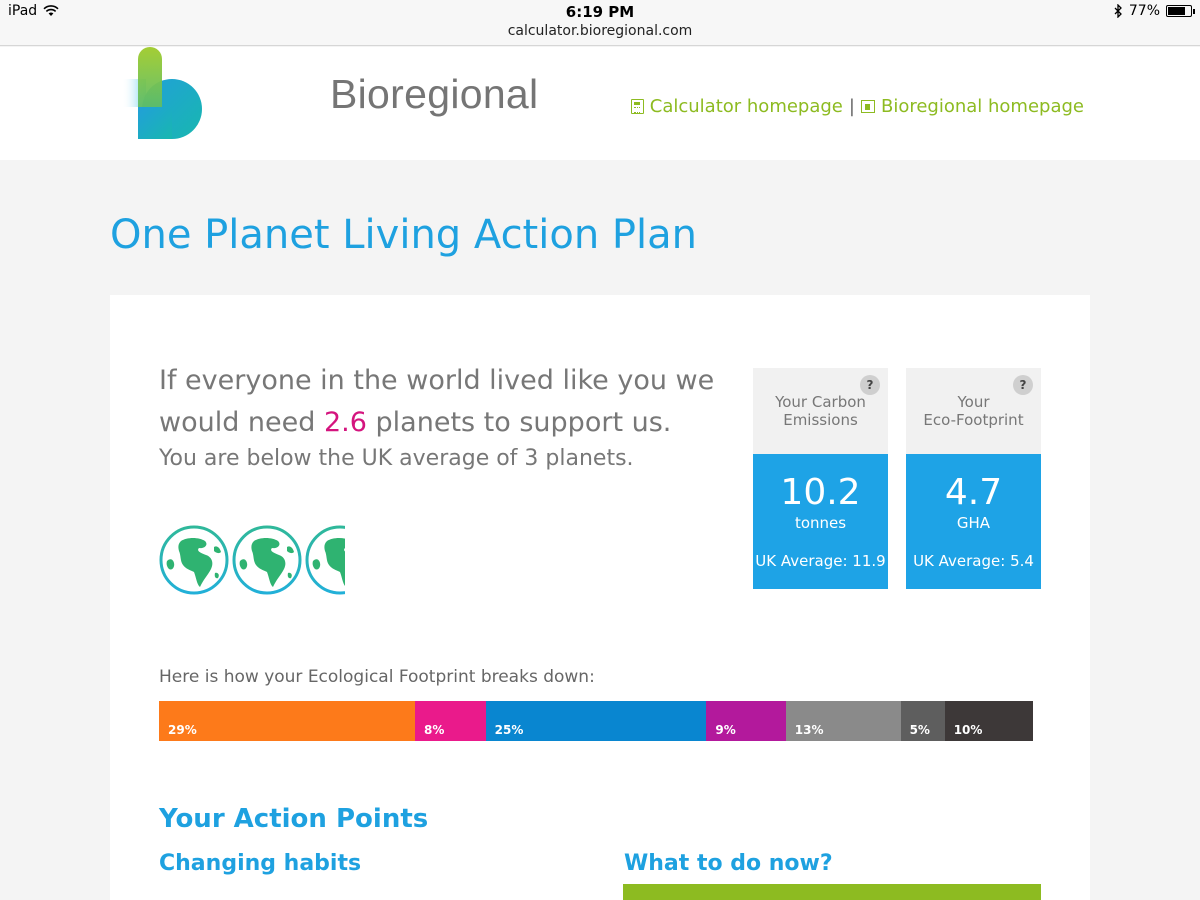  What do you see at coordinates (260, 863) in the screenshot?
I see `changing-habits-heading: Changing habits` at bounding box center [260, 863].